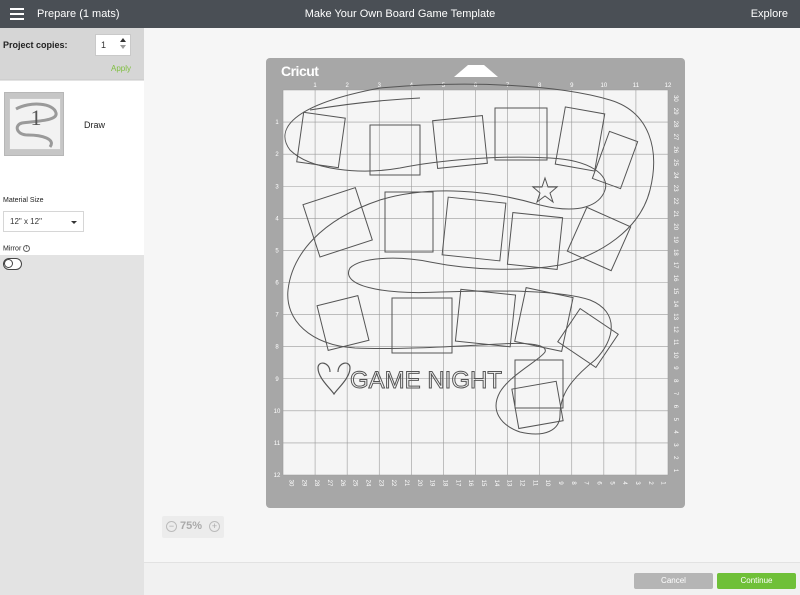  Describe the element at coordinates (315, 86) in the screenshot. I see `ruler-top-label: 1` at that location.